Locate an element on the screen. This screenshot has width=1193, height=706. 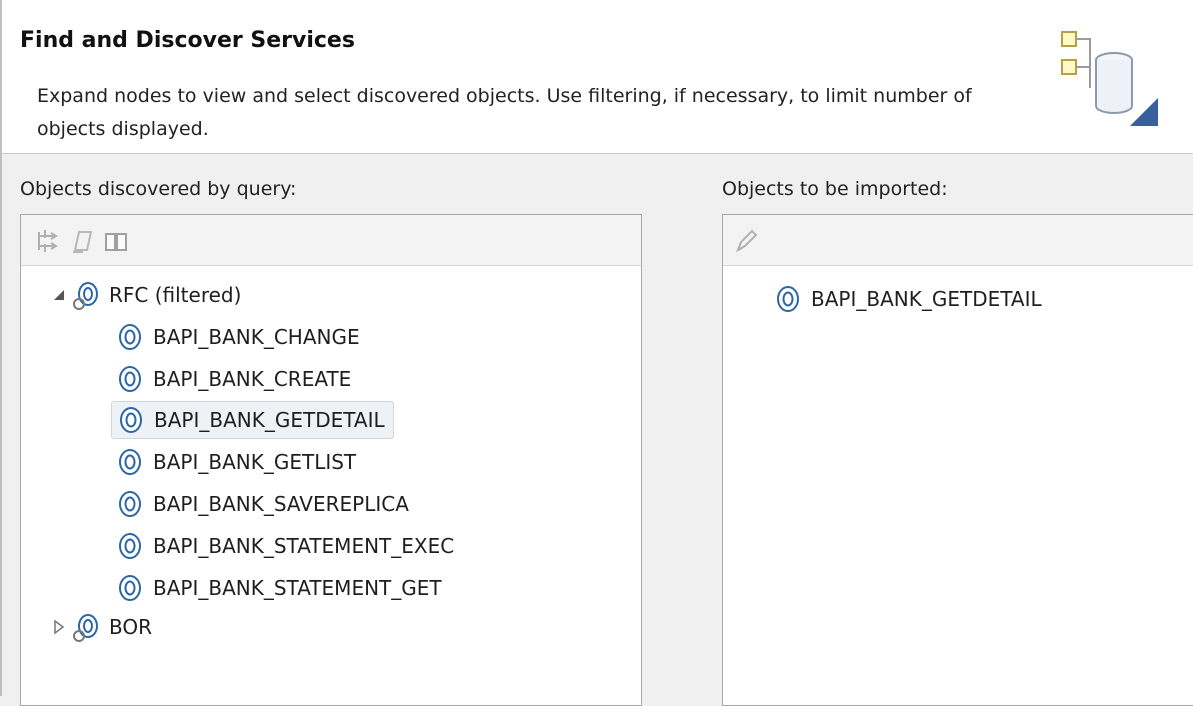
tree-item-bapi: BAPI_BANK_SAVEREPLICA is located at coordinates (262, 504).